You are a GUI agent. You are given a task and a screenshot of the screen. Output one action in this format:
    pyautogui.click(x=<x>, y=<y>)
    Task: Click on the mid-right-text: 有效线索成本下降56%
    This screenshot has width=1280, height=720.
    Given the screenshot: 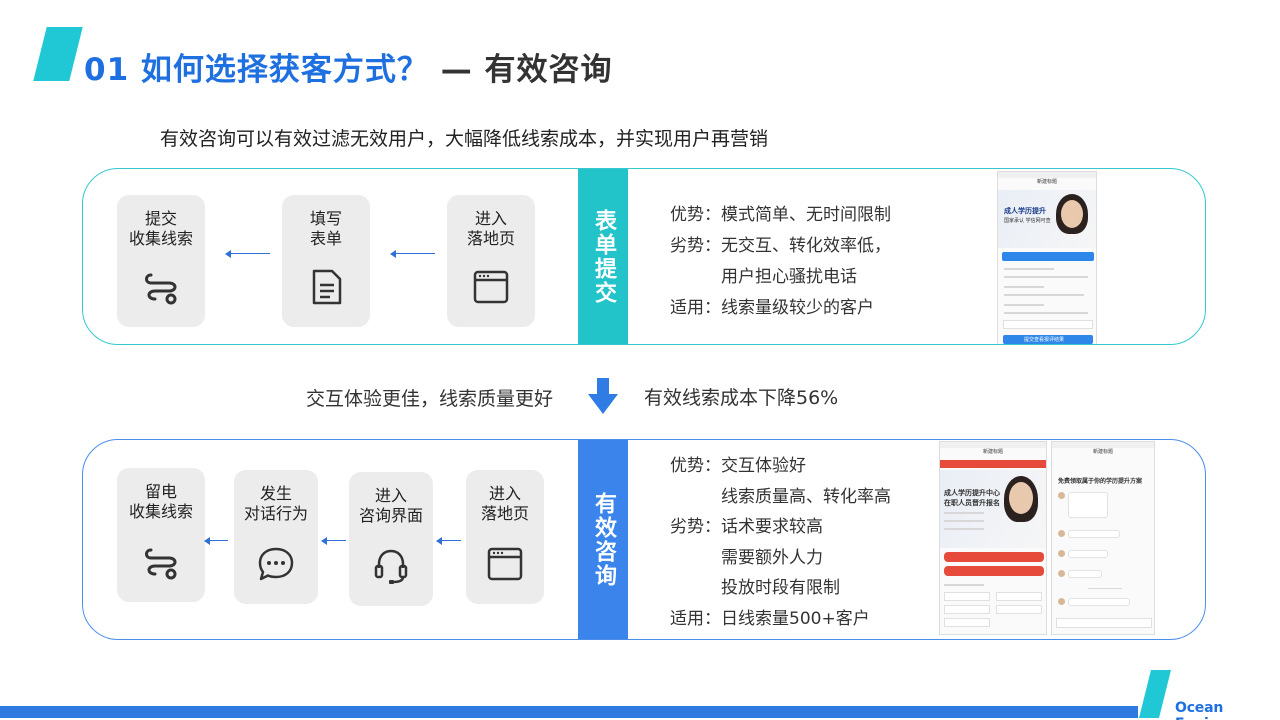 What is the action you would take?
    pyautogui.click(x=741, y=398)
    